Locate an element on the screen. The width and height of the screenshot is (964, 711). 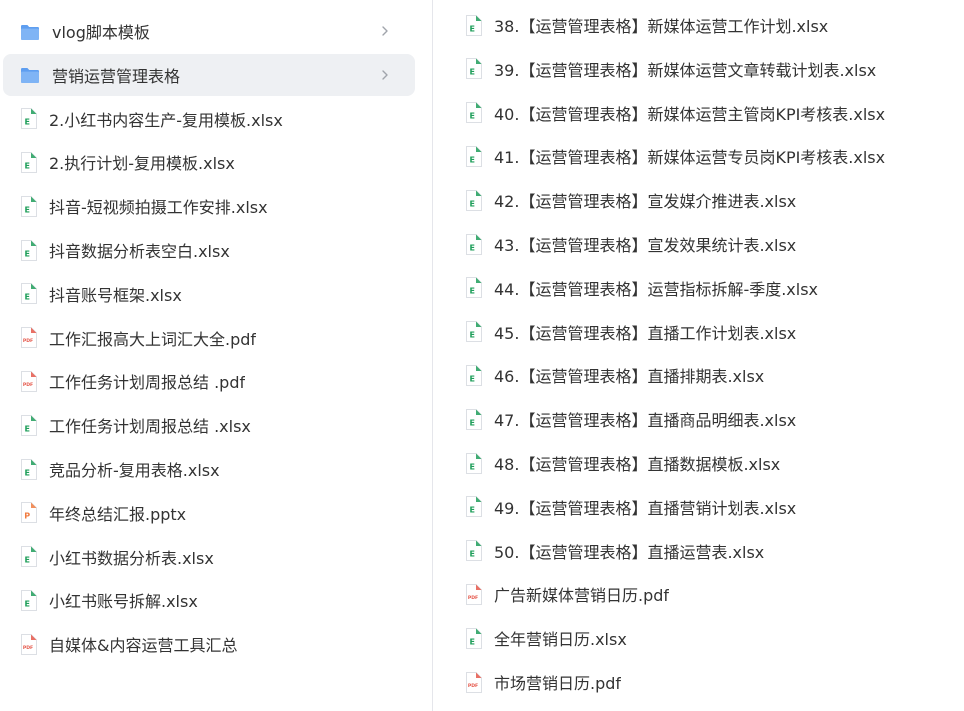
file-item: E 38.【运营管理表格】新媒体运营工作计划.xlsx is located at coordinates (698, 25).